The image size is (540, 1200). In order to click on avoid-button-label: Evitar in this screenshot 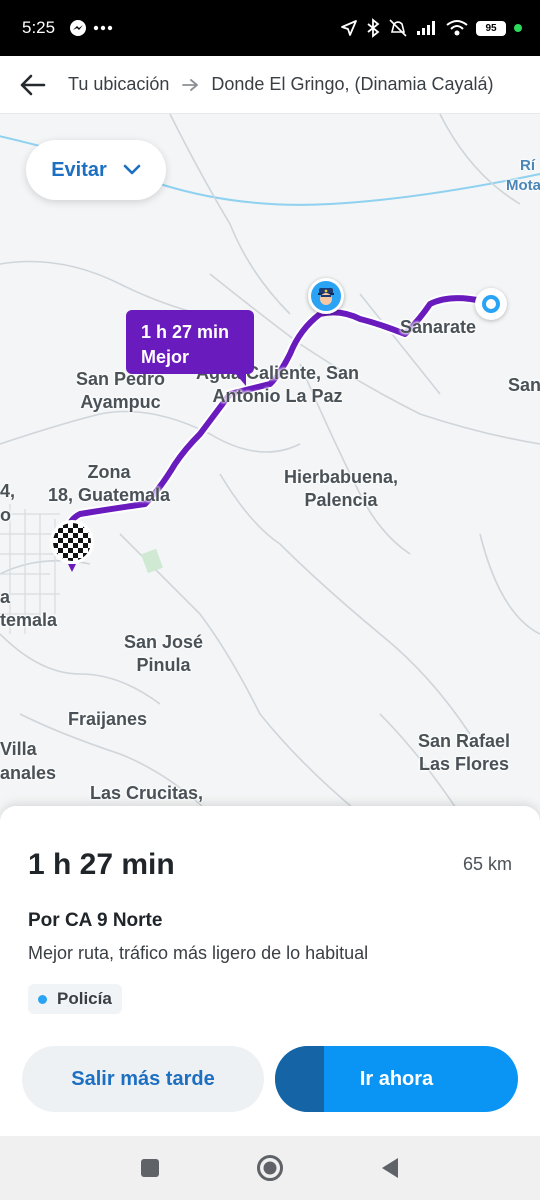, I will do `click(79, 169)`.